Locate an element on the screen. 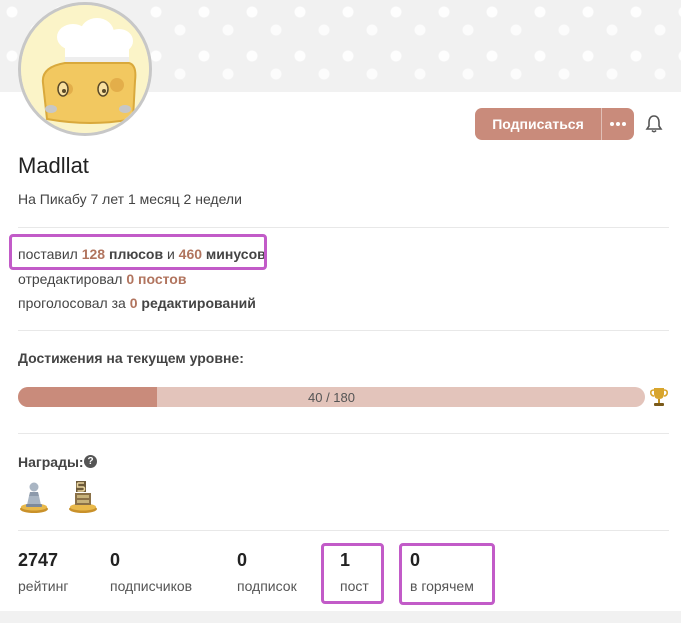  more-options-button is located at coordinates (617, 124).